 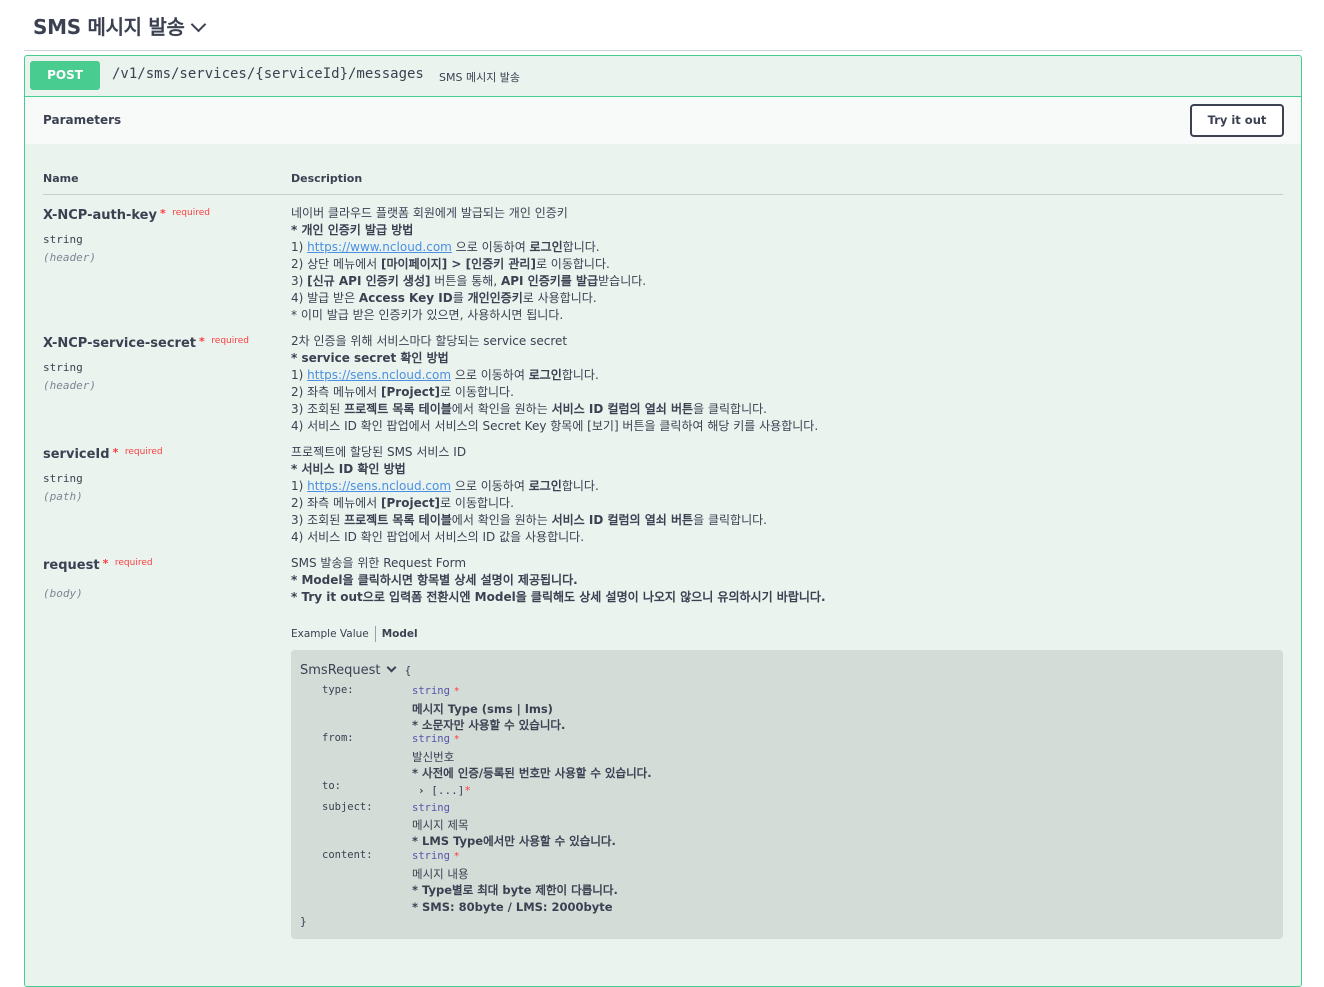 What do you see at coordinates (338, 738) in the screenshot?
I see `model-prop-key: from:` at bounding box center [338, 738].